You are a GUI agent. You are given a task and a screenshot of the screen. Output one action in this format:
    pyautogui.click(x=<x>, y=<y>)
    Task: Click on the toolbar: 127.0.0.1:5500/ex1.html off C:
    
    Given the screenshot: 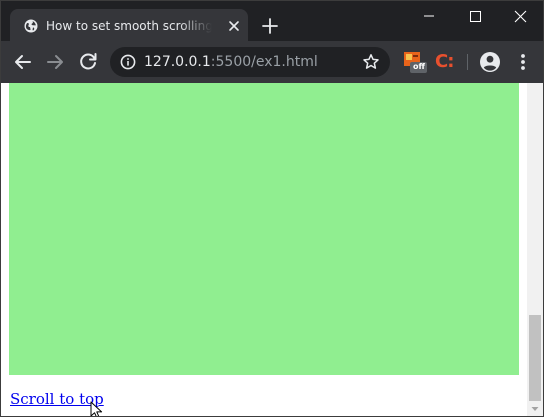 What is the action you would take?
    pyautogui.click(x=272, y=62)
    